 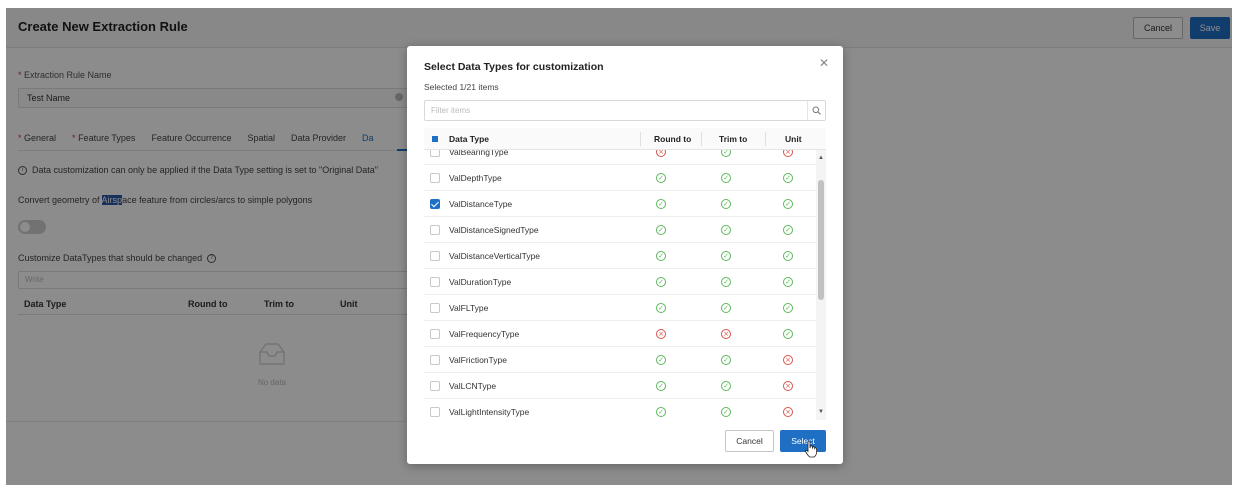 I want to click on selected-count: Selected 1/21 items, so click(x=461, y=87).